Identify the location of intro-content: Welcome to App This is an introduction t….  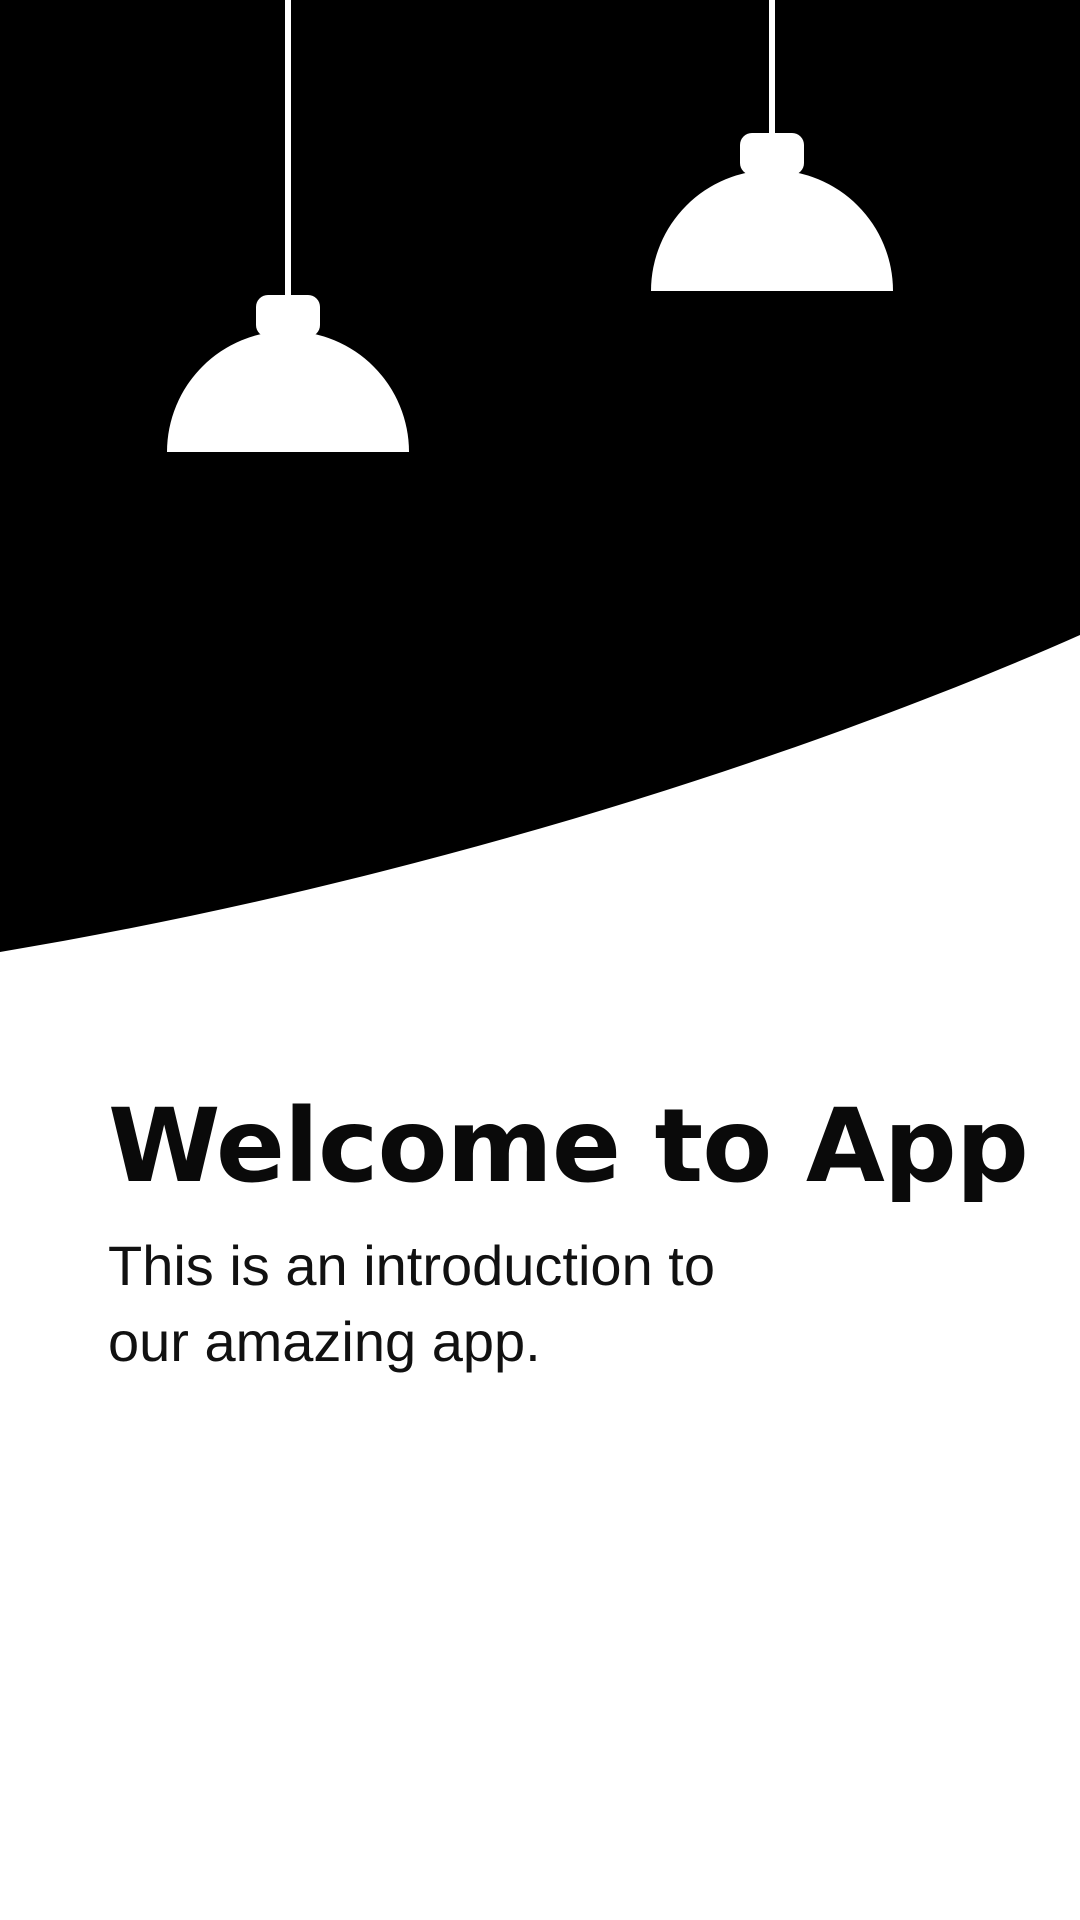
(568, 1233).